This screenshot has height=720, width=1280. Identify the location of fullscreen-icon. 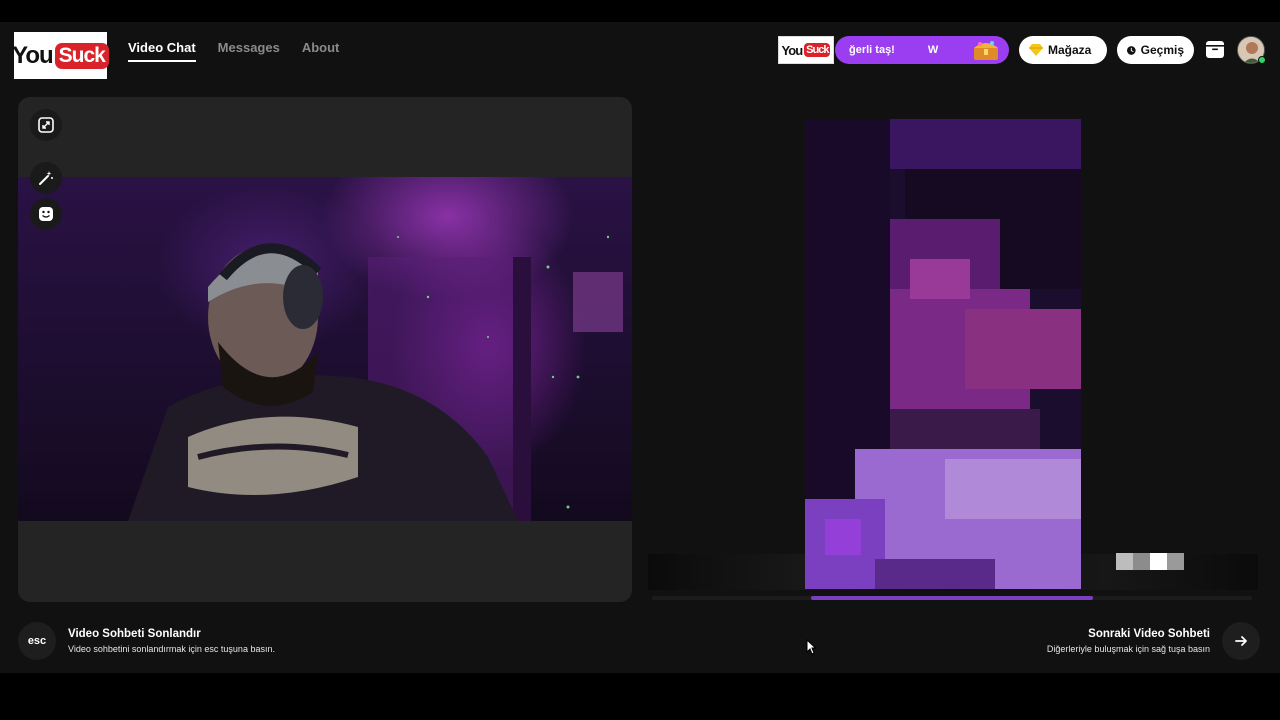
(46, 125).